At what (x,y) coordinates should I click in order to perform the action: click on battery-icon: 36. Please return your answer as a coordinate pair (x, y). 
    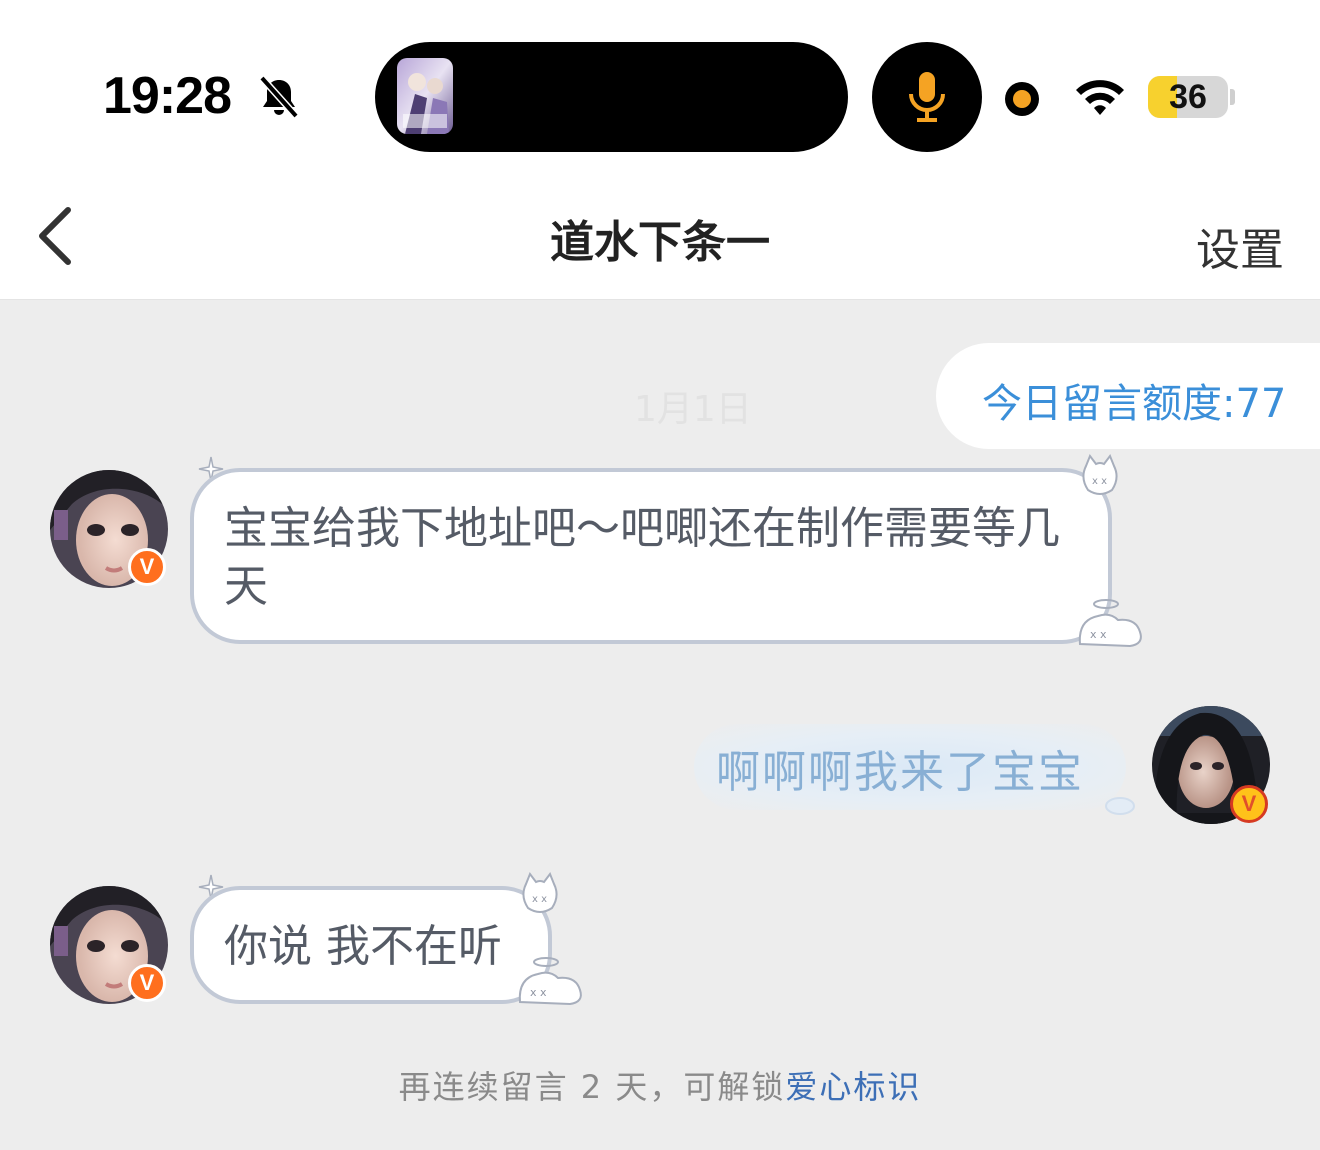
    Looking at the image, I should click on (1188, 97).